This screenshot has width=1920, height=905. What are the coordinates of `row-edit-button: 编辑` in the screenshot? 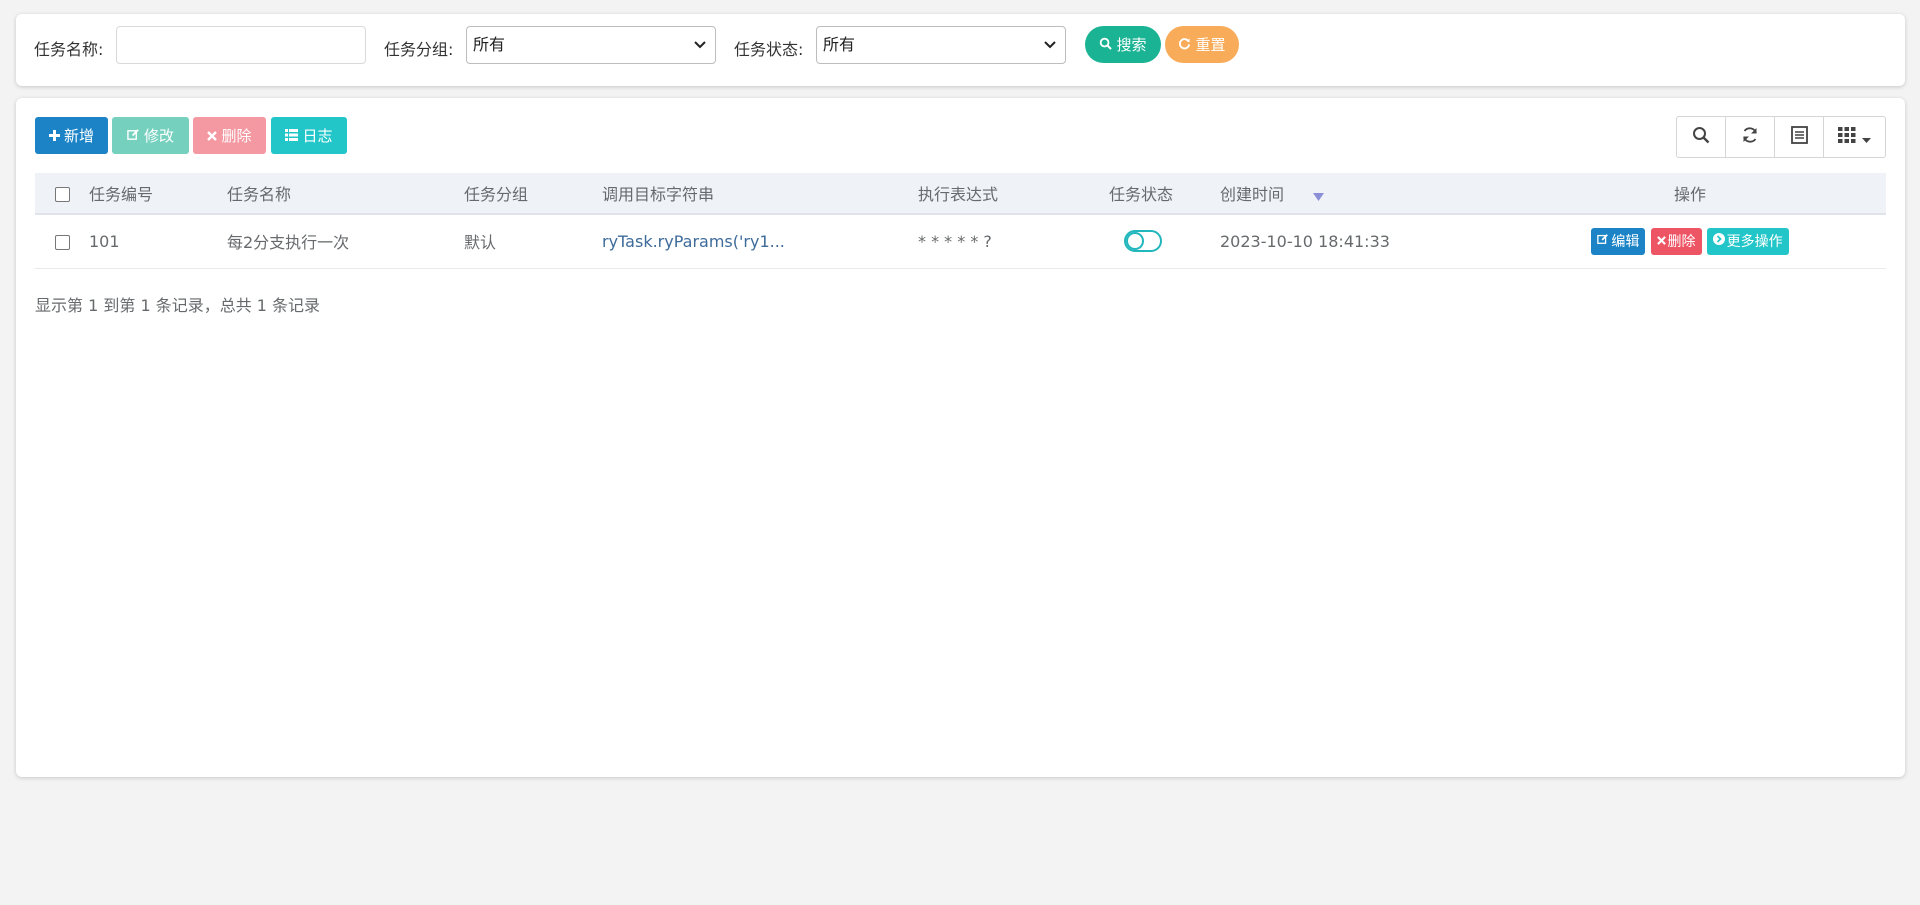 It's located at (1618, 241).